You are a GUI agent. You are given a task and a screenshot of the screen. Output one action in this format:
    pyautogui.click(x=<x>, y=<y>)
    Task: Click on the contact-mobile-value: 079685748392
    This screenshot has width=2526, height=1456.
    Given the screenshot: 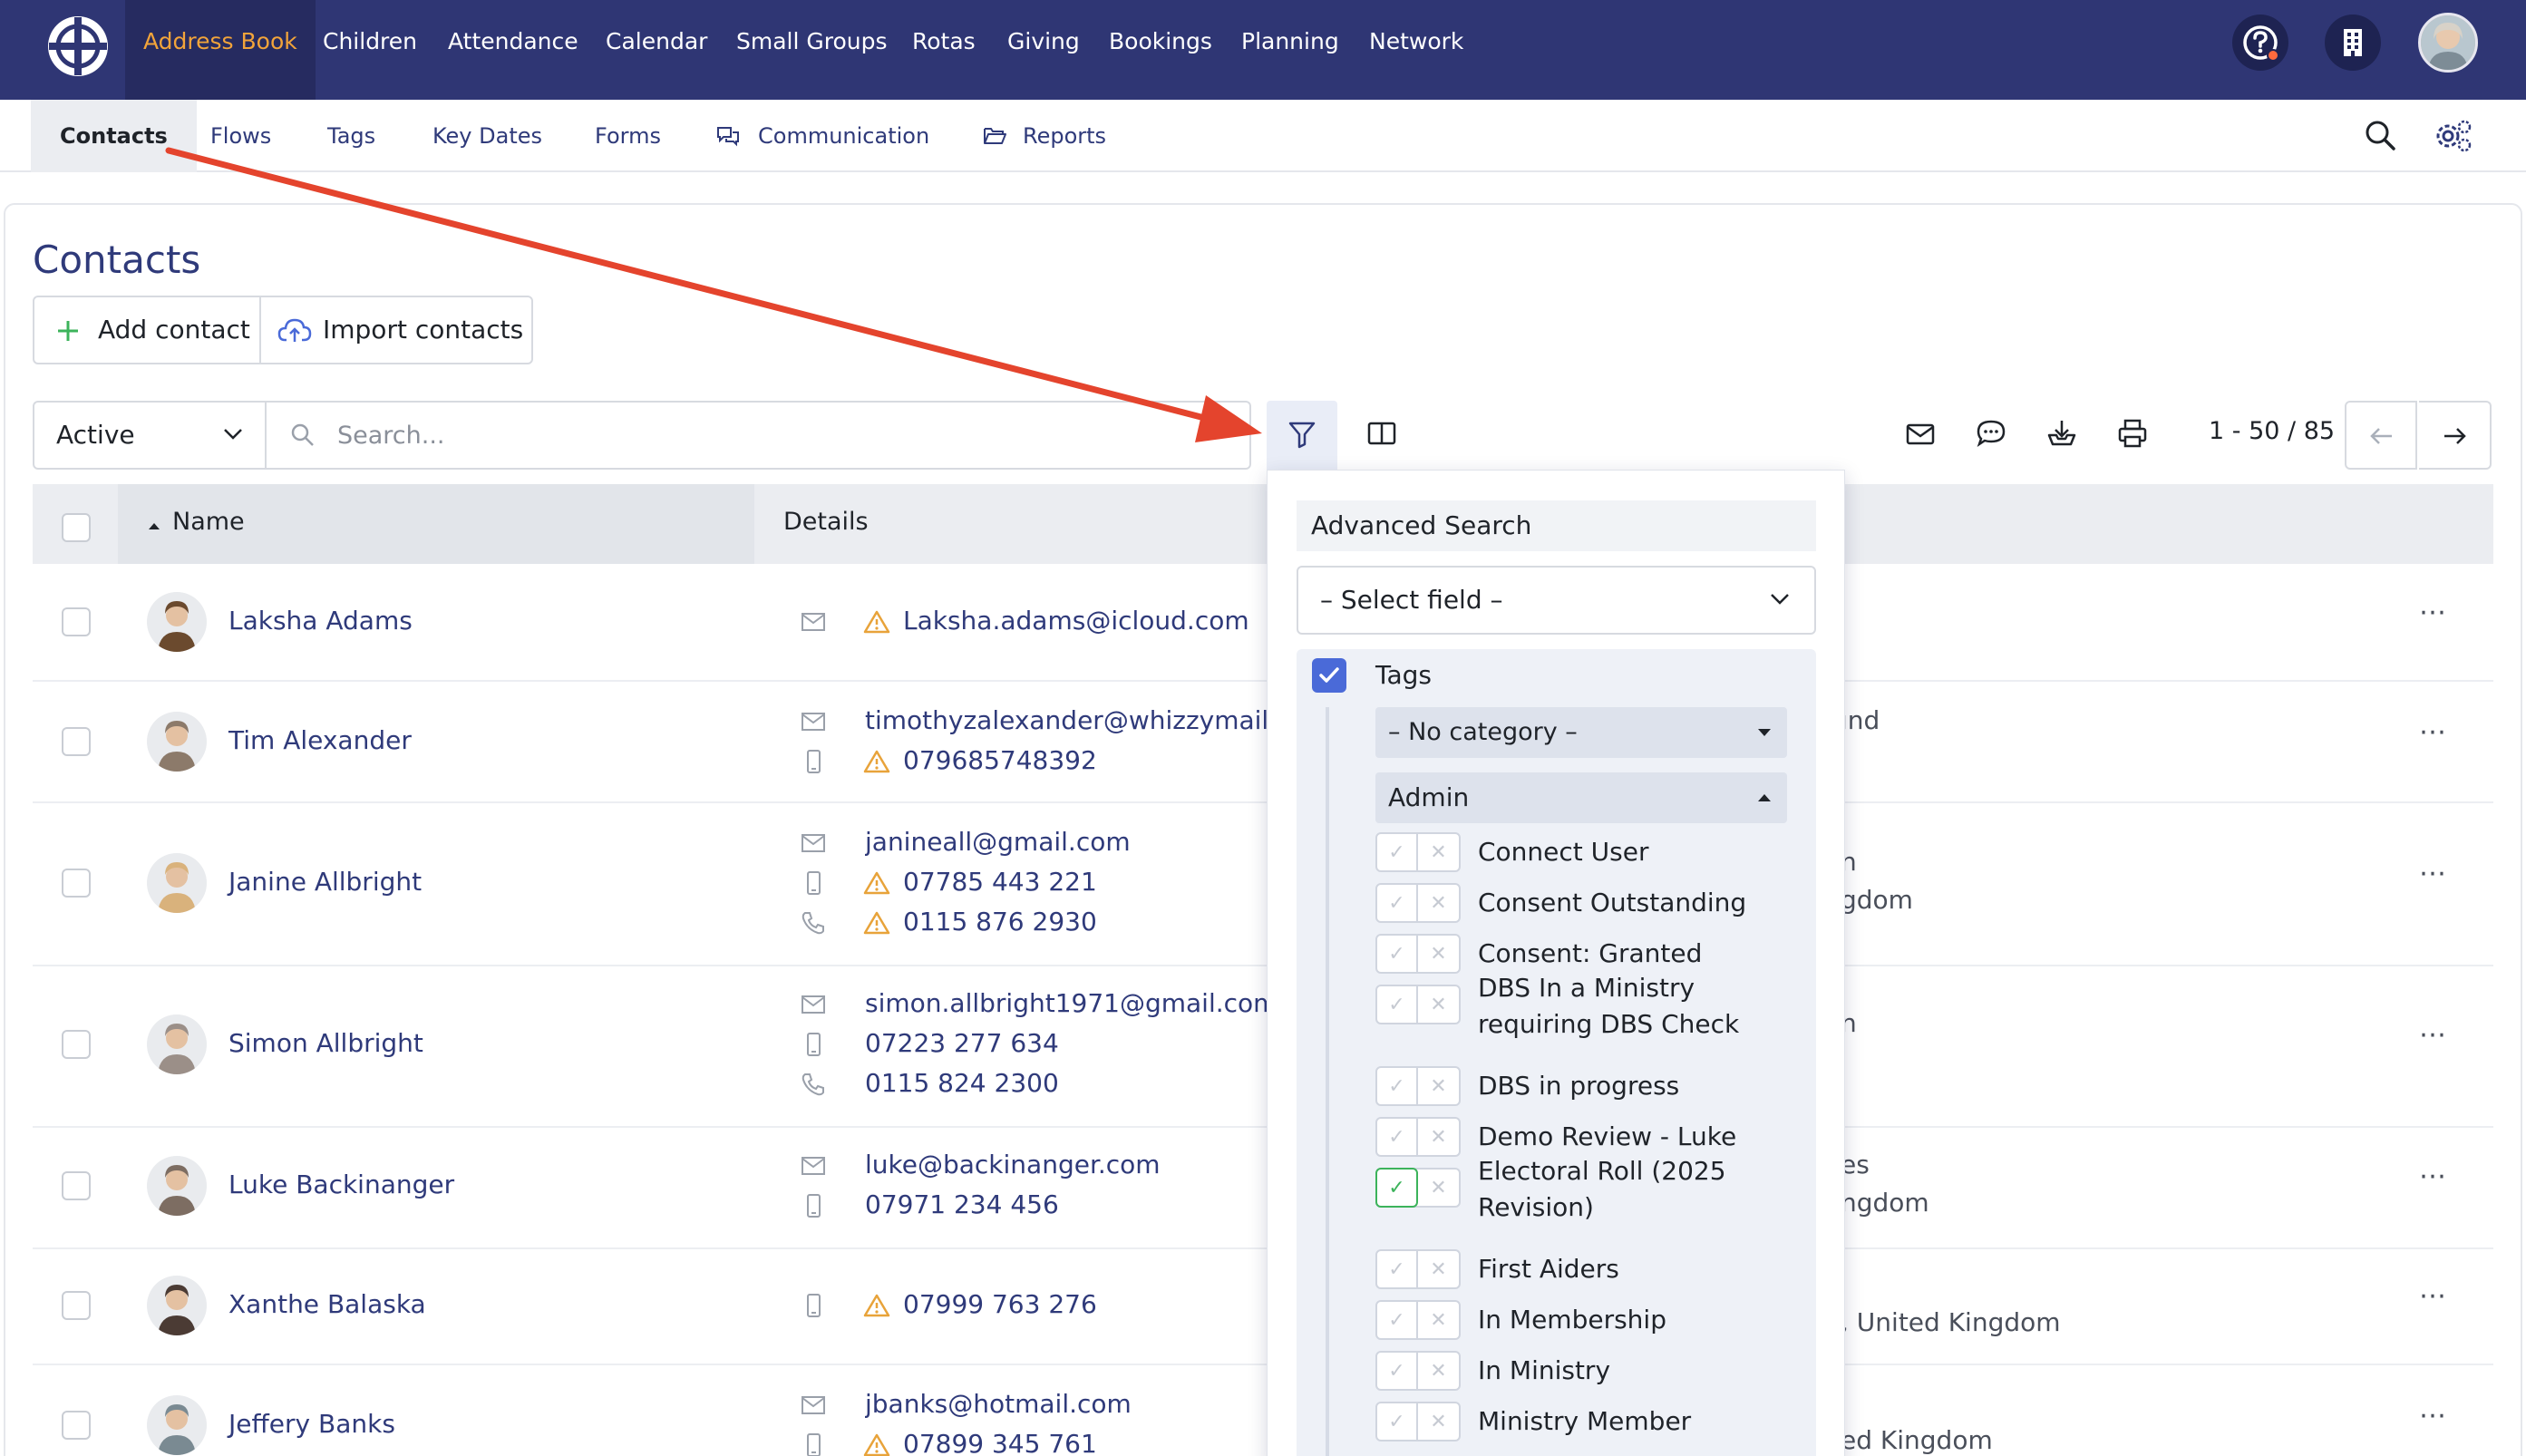 What is the action you would take?
    pyautogui.click(x=1000, y=760)
    